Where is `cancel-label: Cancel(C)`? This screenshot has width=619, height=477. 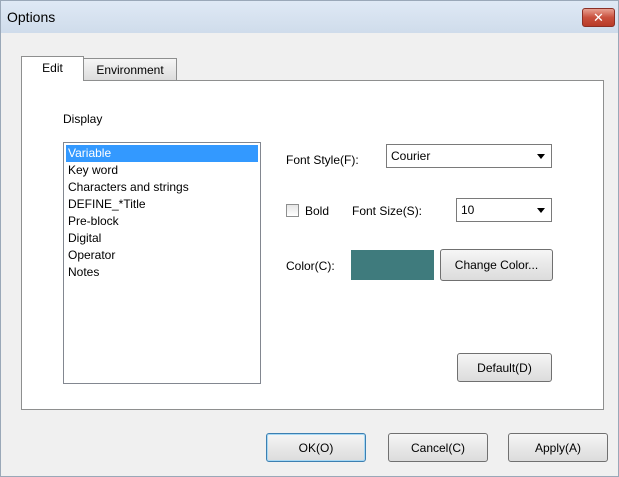
cancel-label: Cancel(C) is located at coordinates (437, 448).